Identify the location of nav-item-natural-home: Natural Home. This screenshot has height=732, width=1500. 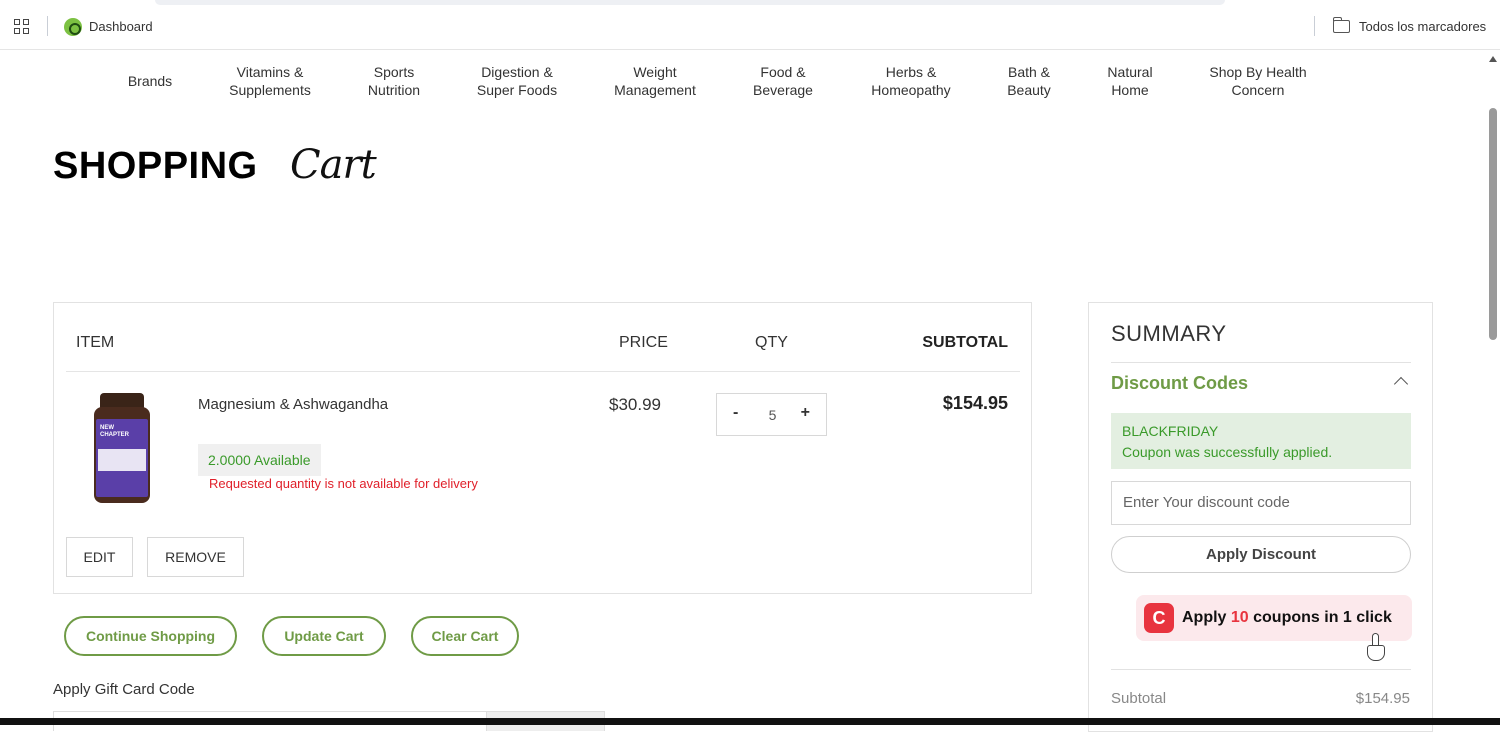
(1129, 81).